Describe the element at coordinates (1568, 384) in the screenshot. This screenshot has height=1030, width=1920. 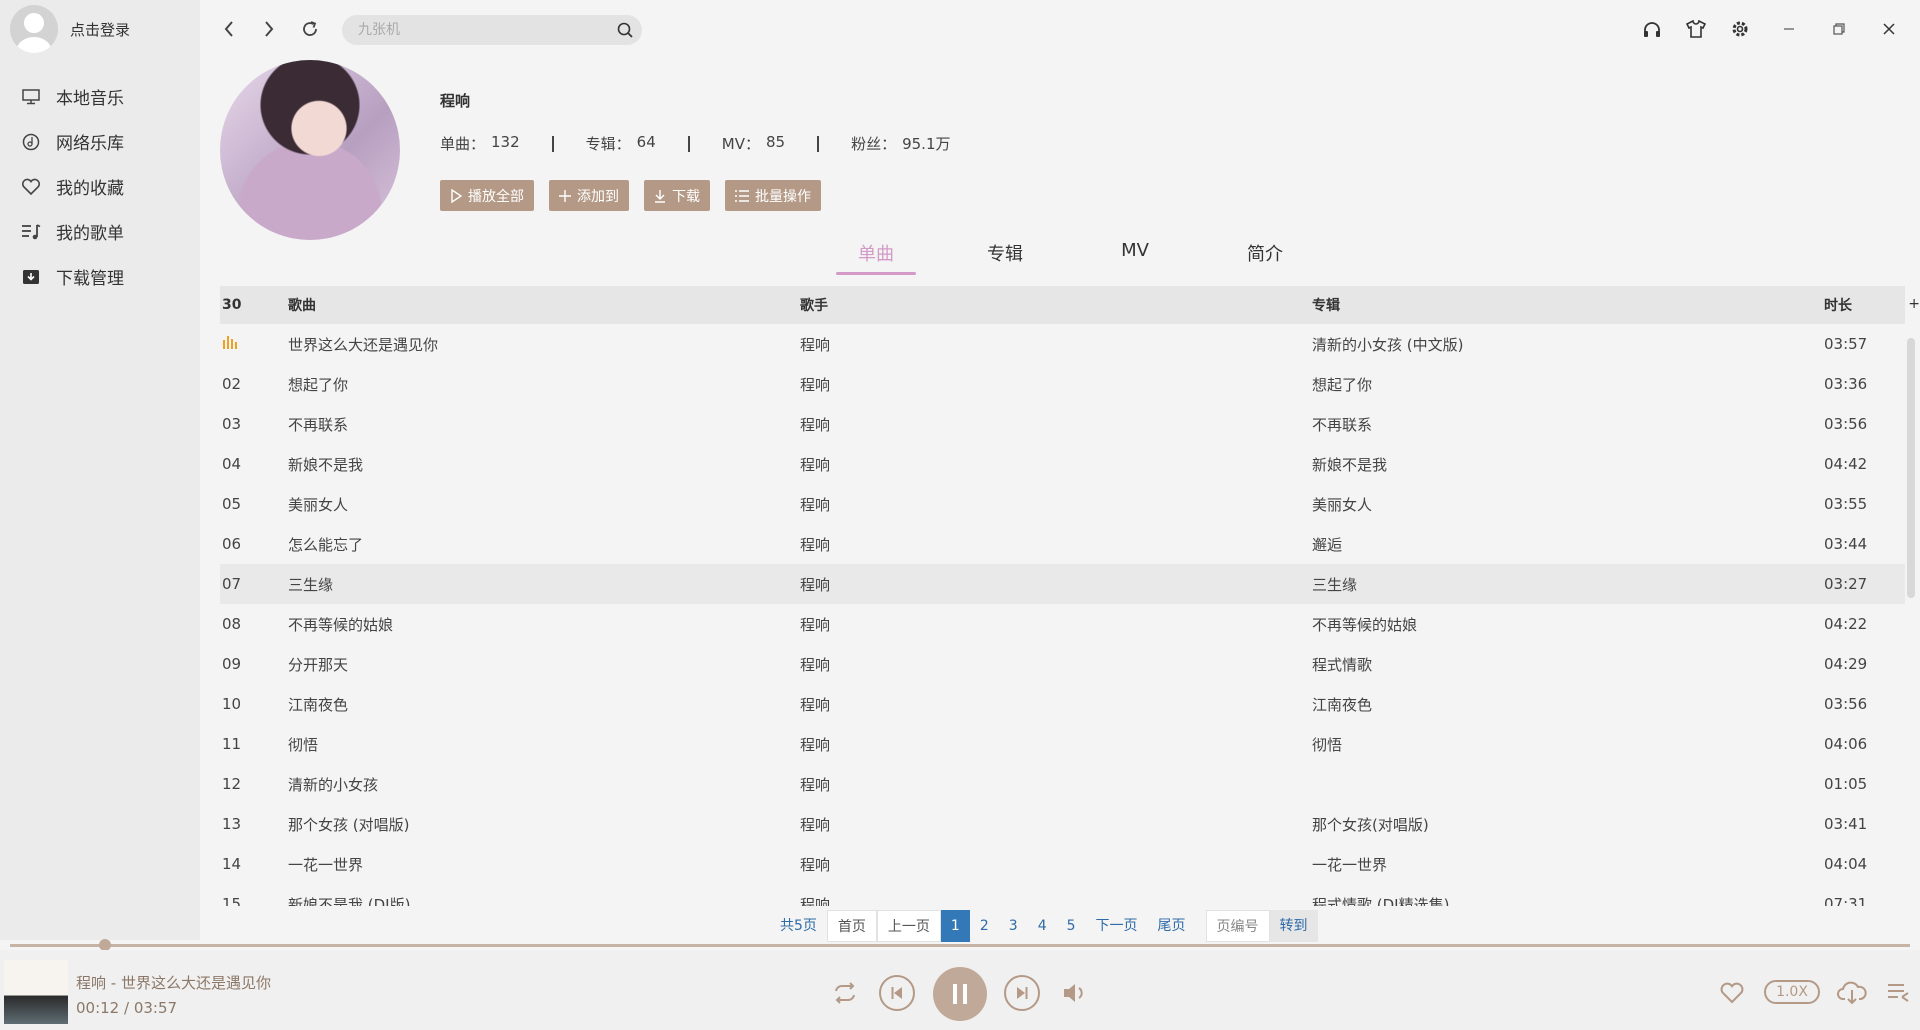
I see `song-album: 想起了你` at that location.